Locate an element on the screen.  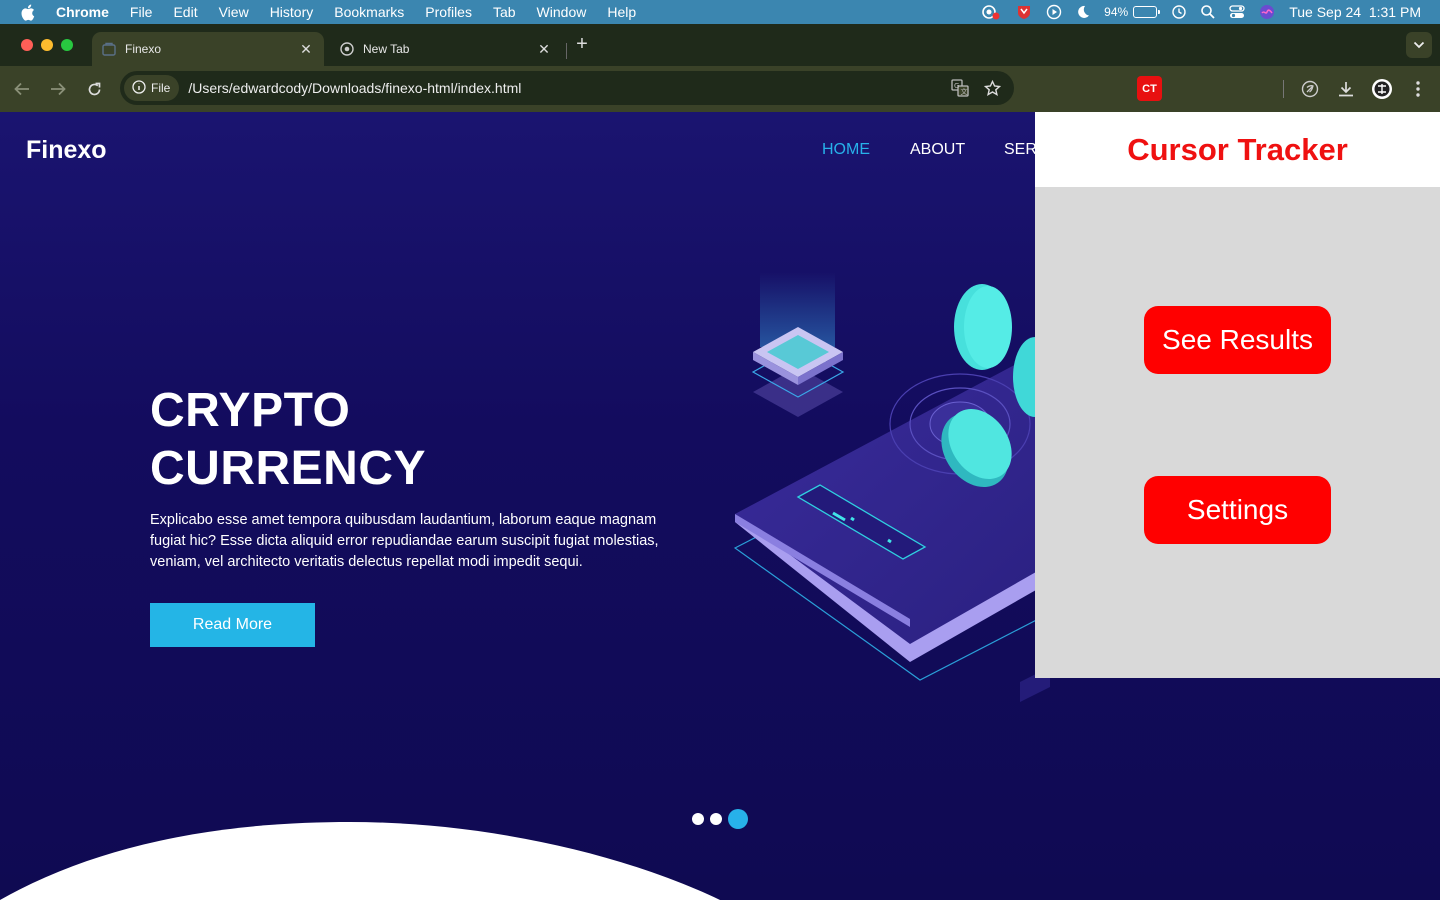
performance-leaf-icon is located at coordinates (1310, 89).